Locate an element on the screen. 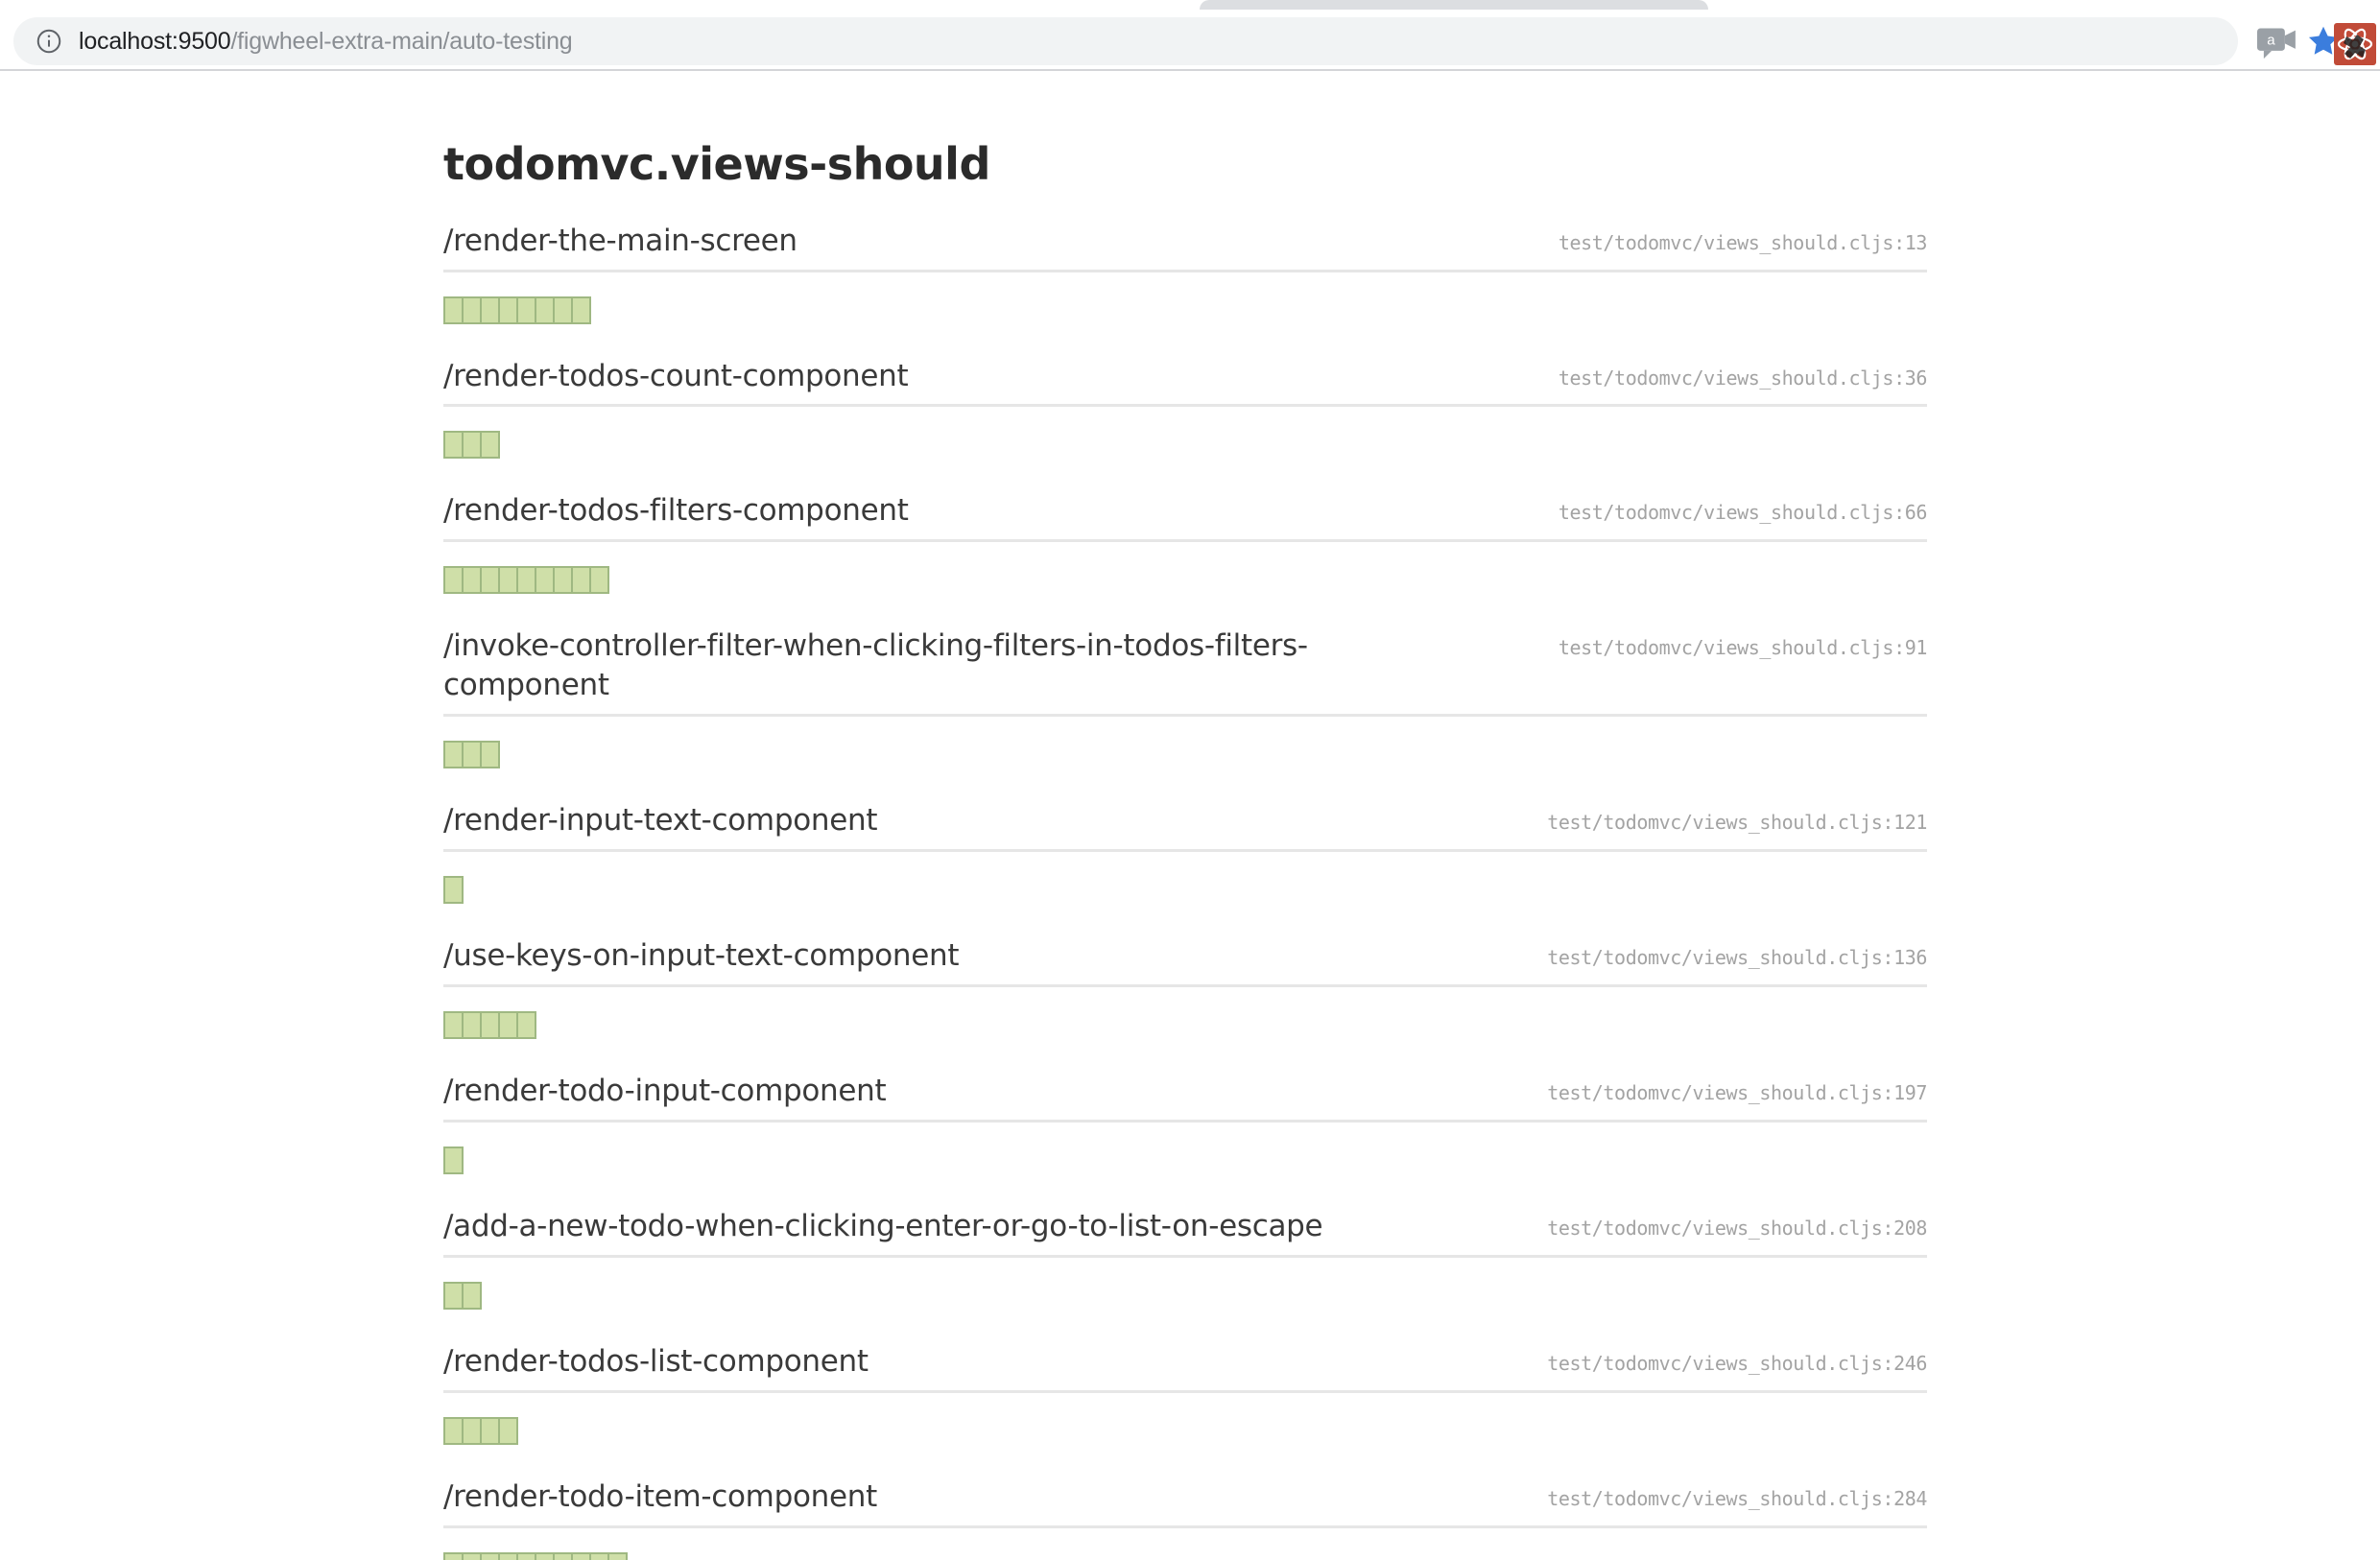 The width and height of the screenshot is (2380, 1560). test-source-location: test/todomvc/views_should.cljs:66 is located at coordinates (1743, 513).